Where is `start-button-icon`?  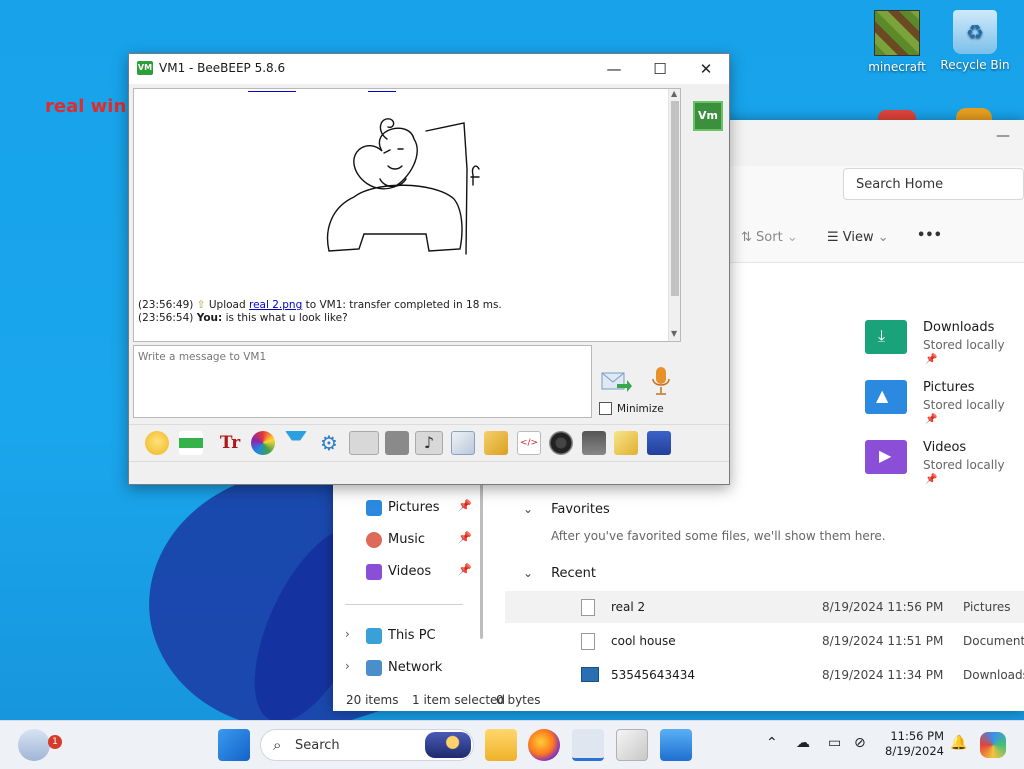 start-button-icon is located at coordinates (234, 745).